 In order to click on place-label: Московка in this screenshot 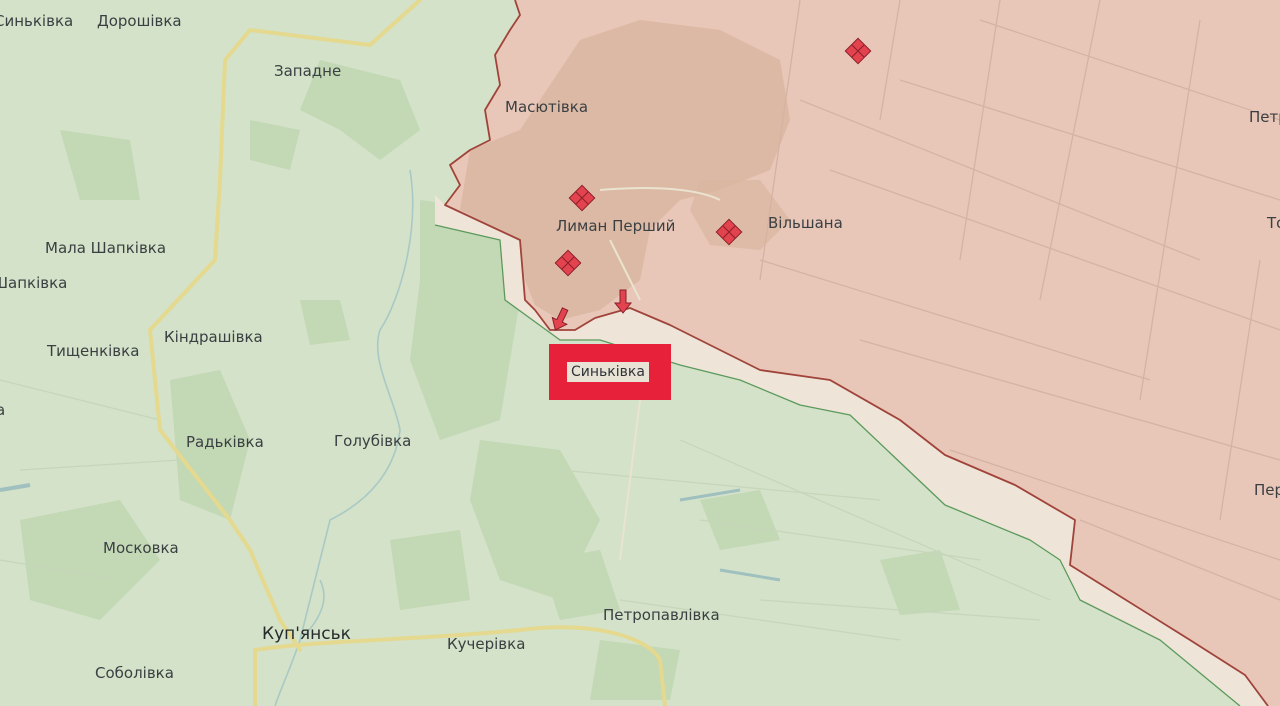, I will do `click(141, 548)`.